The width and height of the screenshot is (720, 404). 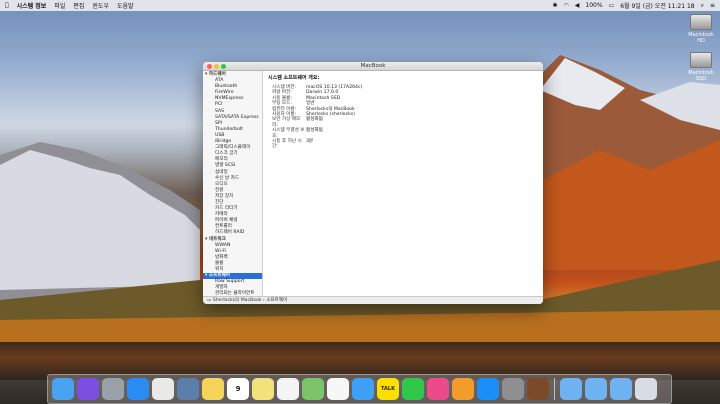 I want to click on dock-itunes-icon, so click(x=438, y=389).